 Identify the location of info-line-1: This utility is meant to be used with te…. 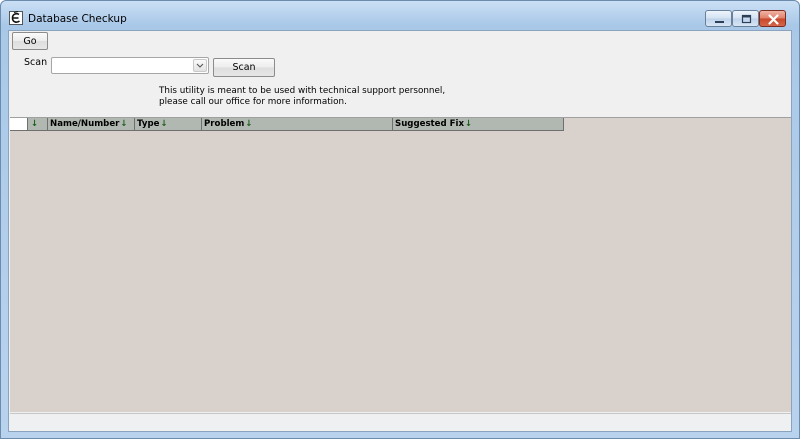
(302, 91).